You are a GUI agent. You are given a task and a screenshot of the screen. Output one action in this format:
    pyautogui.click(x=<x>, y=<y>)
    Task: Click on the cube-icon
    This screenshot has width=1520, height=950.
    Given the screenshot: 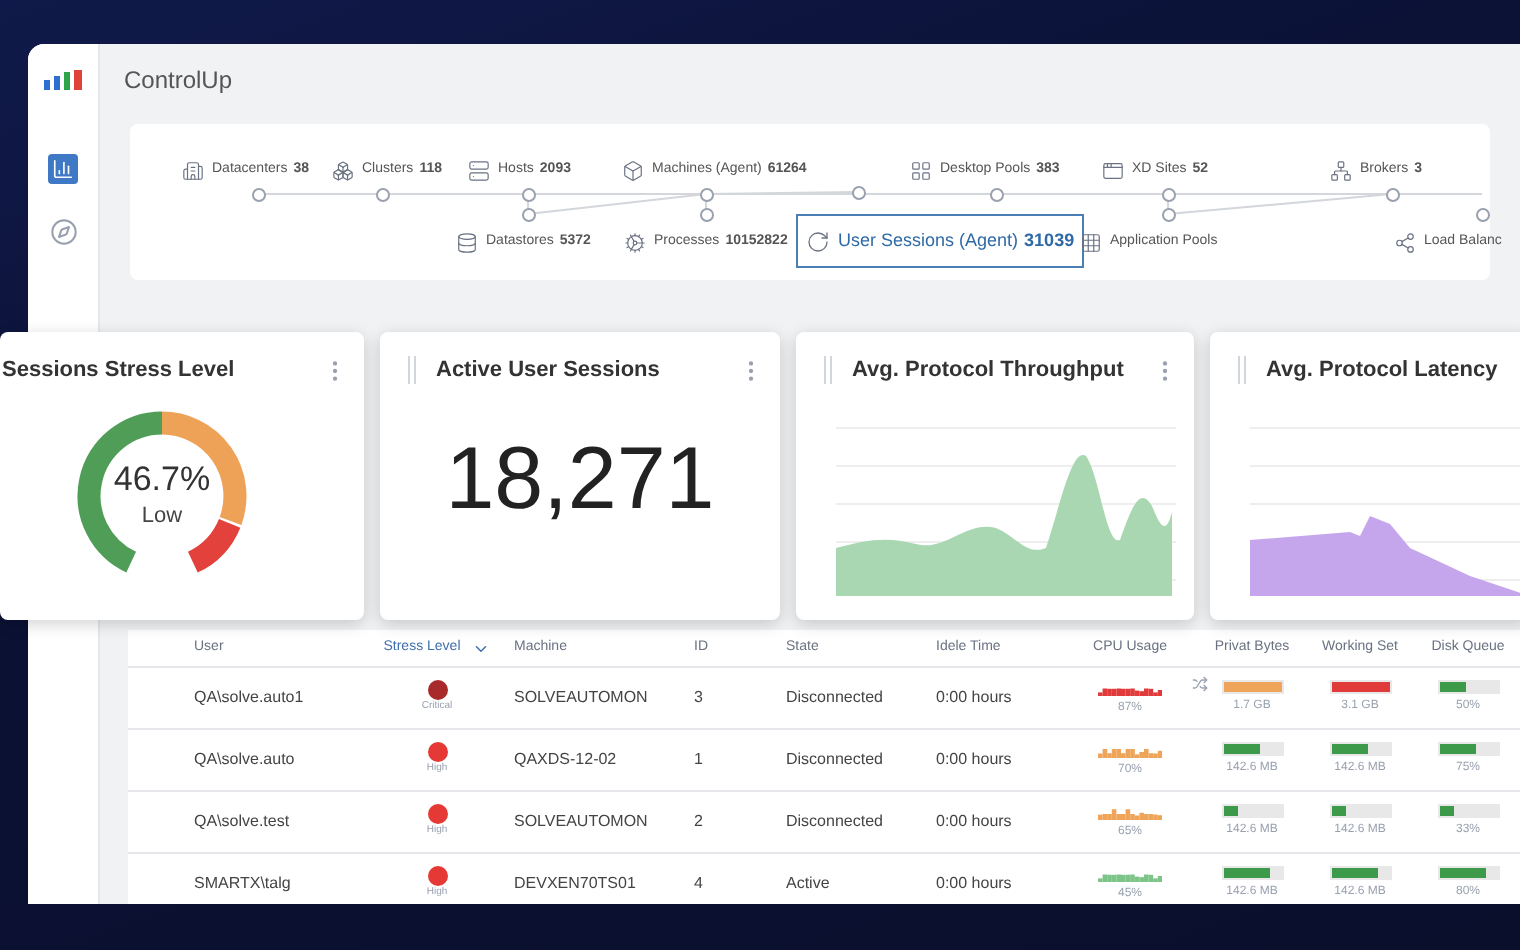 What is the action you would take?
    pyautogui.click(x=633, y=170)
    